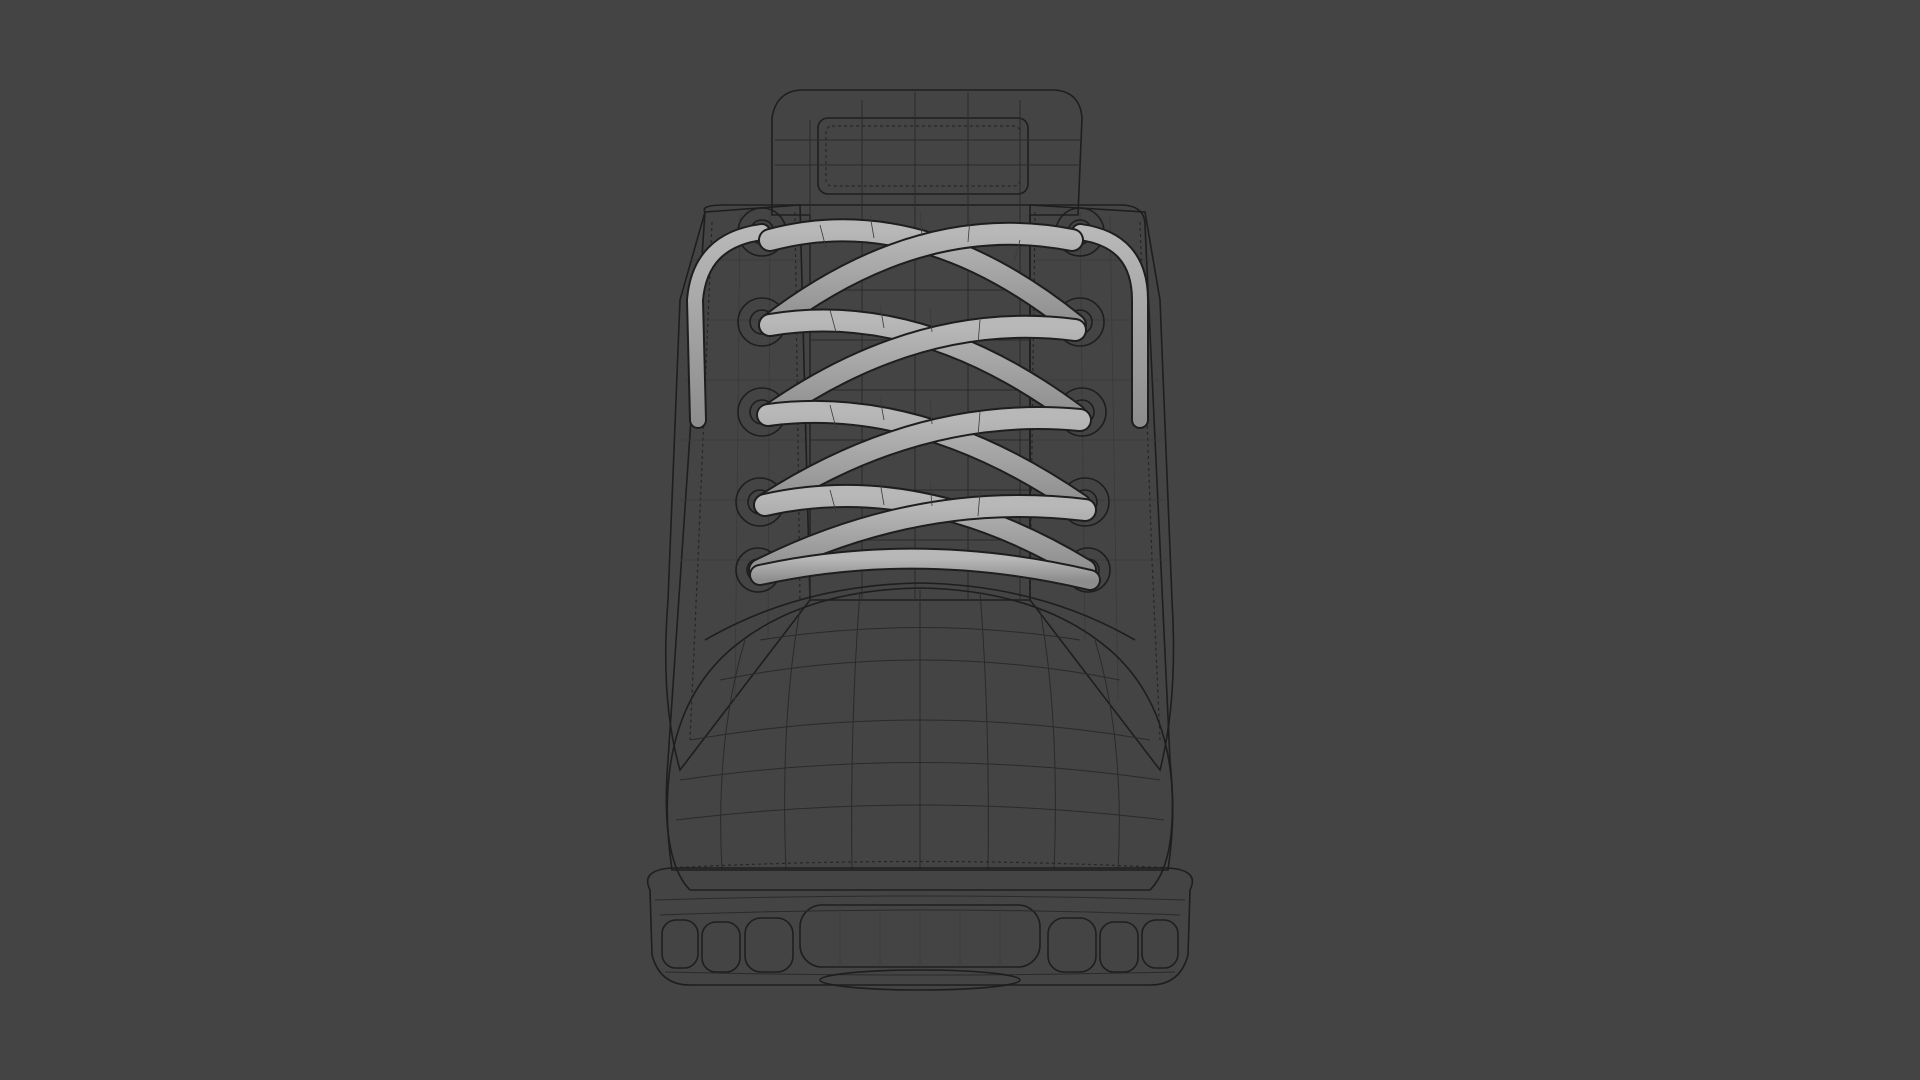 The height and width of the screenshot is (1080, 1920). I want to click on sole-bottom, so click(920, 980).